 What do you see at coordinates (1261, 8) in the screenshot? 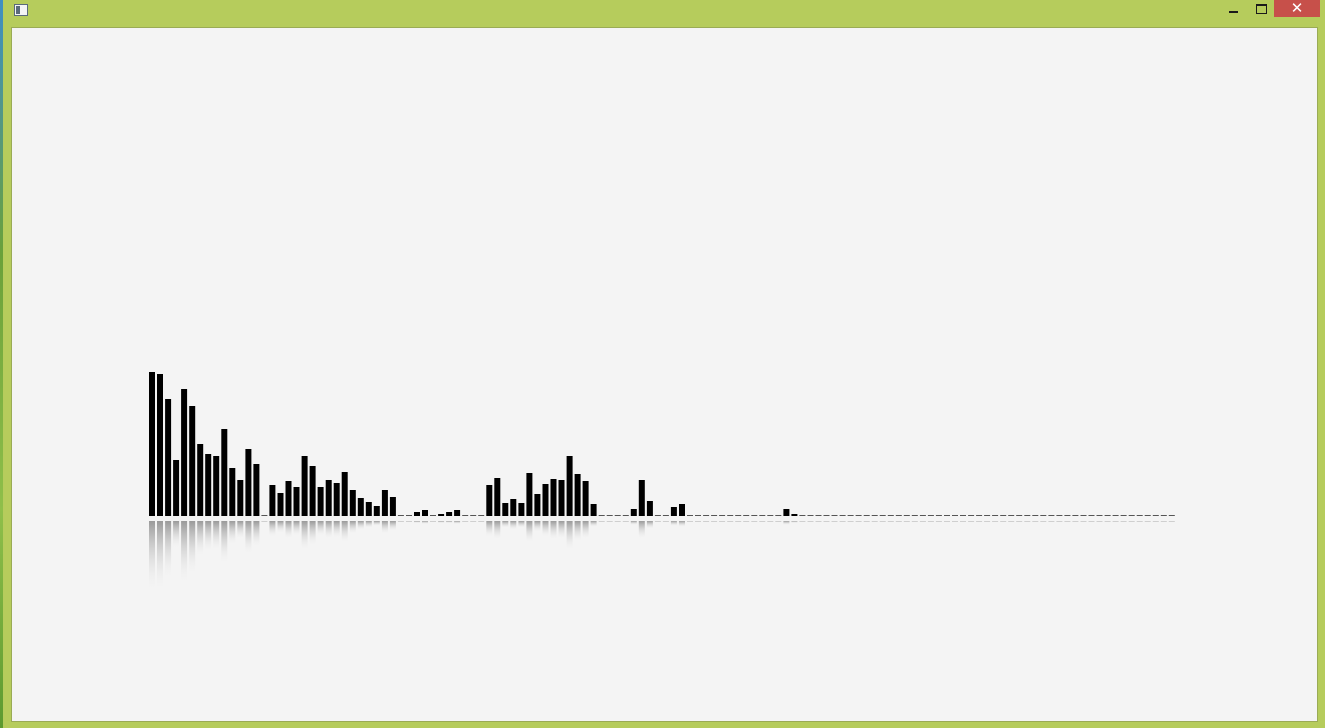
I see `maximize-button` at bounding box center [1261, 8].